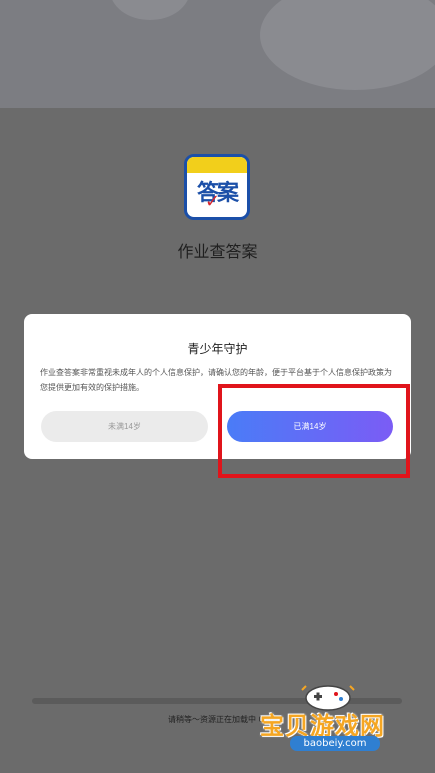 This screenshot has width=435, height=773. I want to click on dialog-title: 青少年守护, so click(217, 349).